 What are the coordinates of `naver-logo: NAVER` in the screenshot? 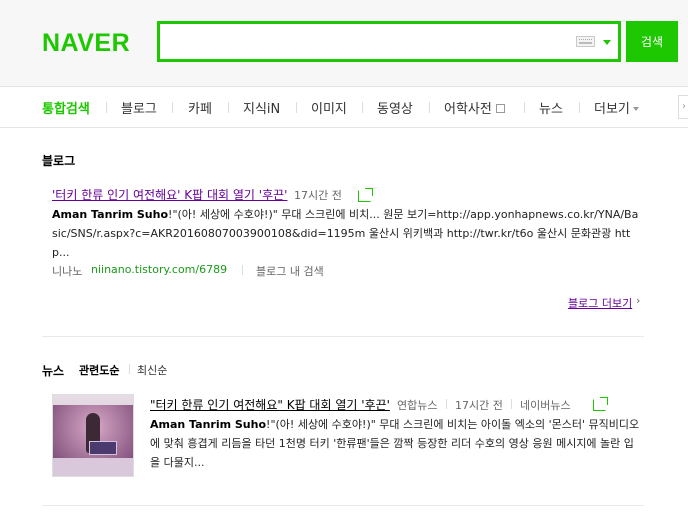 It's located at (86, 43).